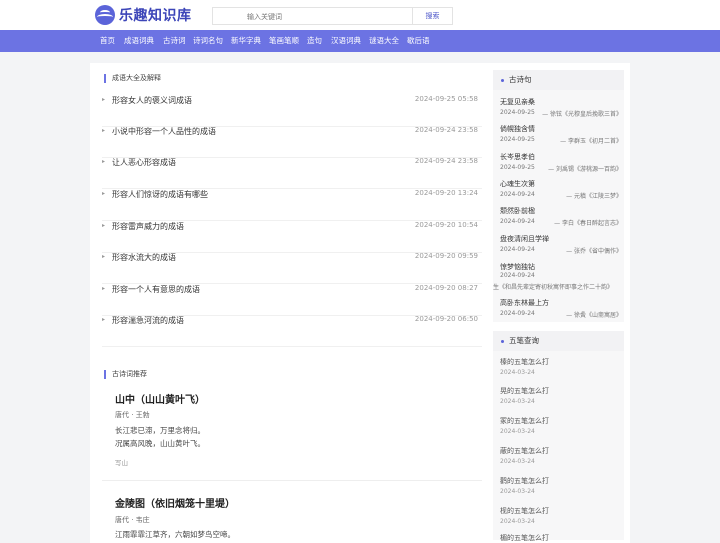 This screenshot has height=543, width=720. What do you see at coordinates (312, 16) in the screenshot?
I see `search-input: 输入关键词` at bounding box center [312, 16].